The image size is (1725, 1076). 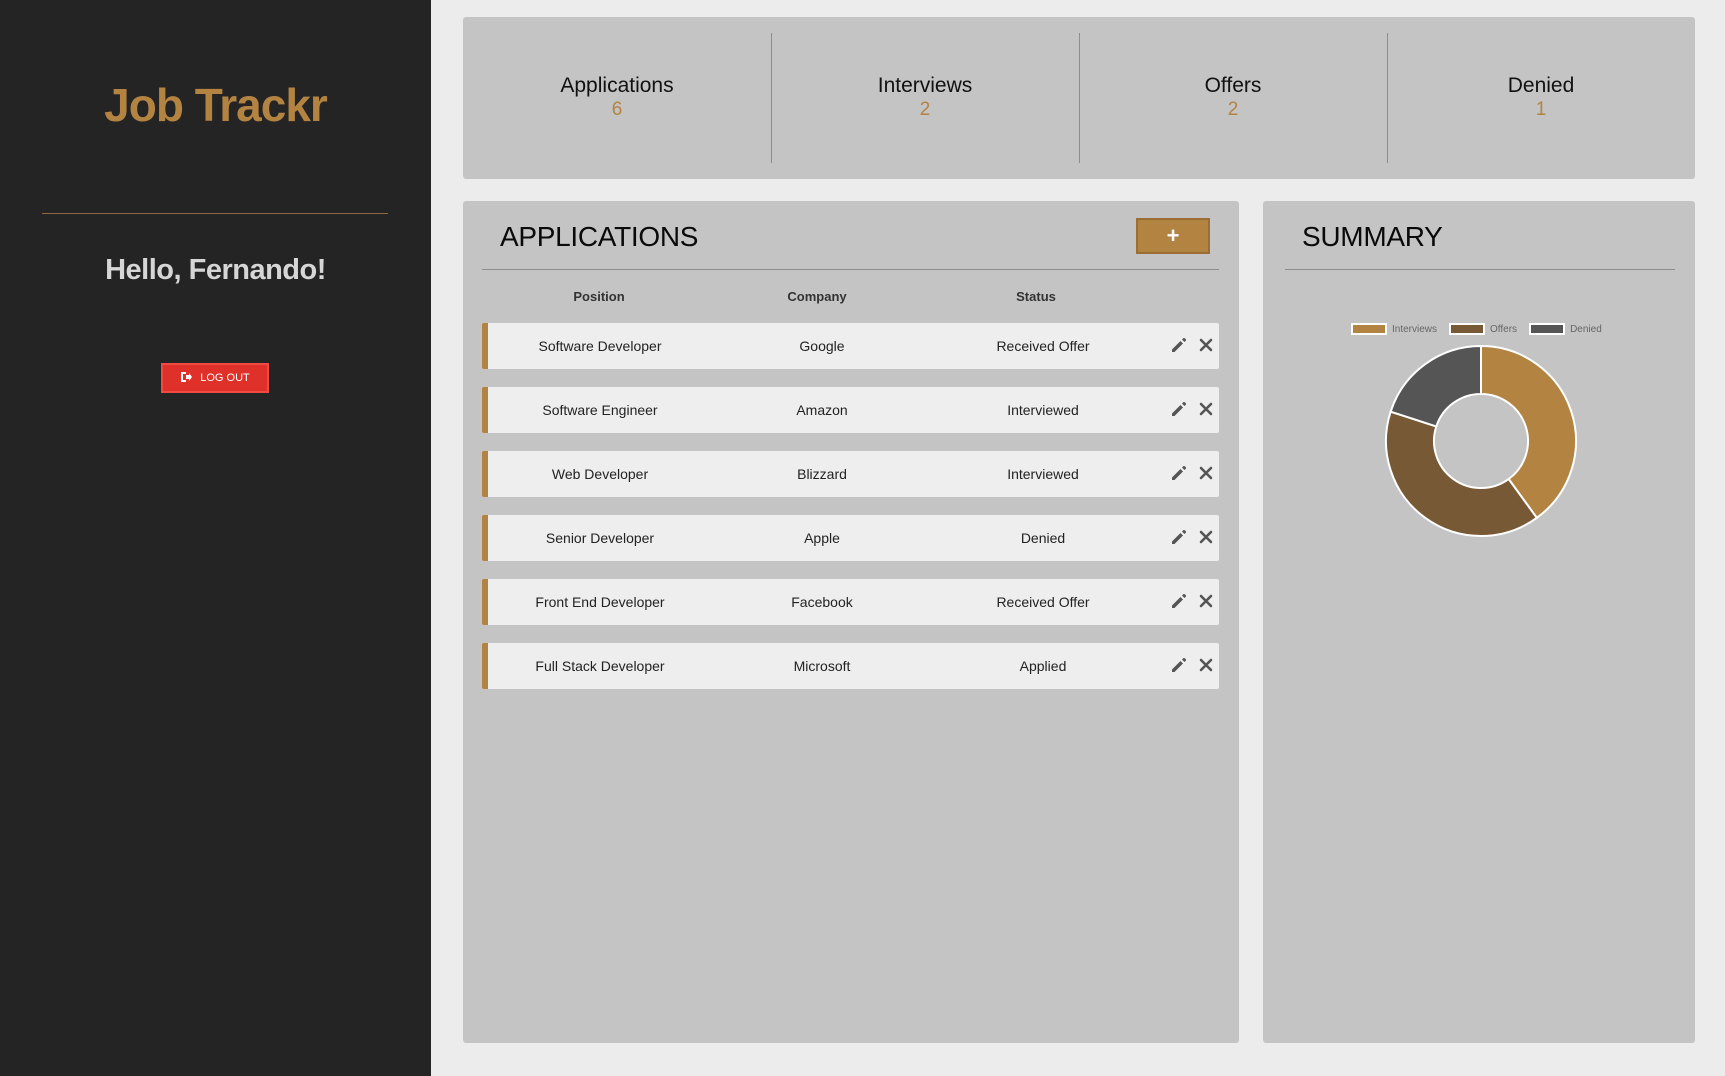 I want to click on cell-position: Software Engineer, so click(x=600, y=410).